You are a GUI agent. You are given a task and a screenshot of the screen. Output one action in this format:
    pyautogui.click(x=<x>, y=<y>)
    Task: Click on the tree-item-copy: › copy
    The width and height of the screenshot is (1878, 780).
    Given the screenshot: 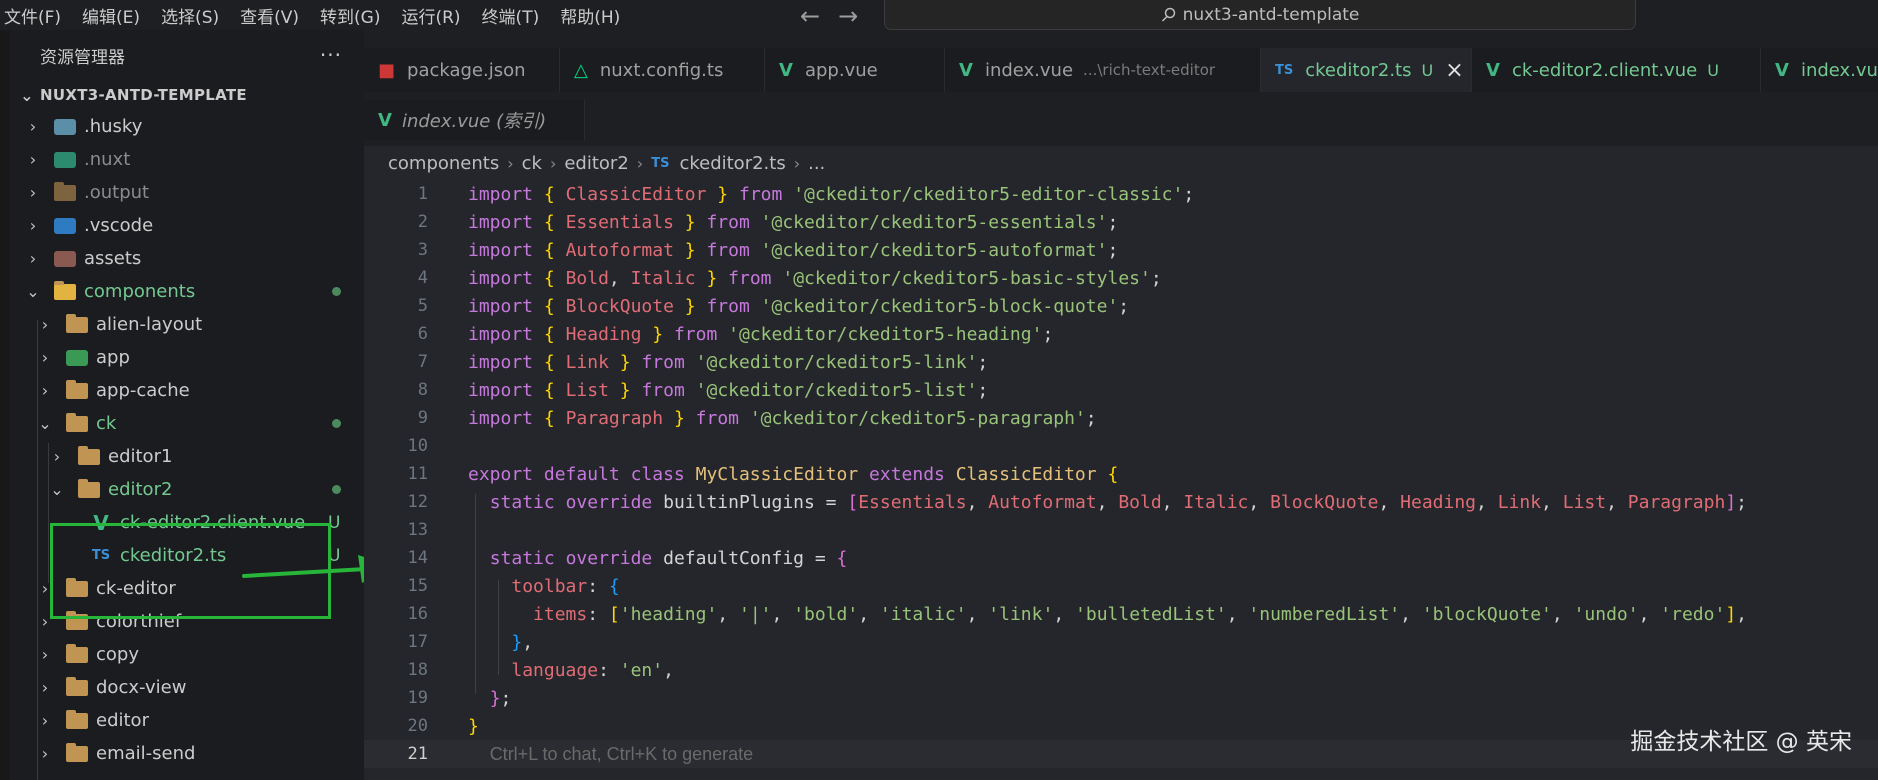 What is the action you would take?
    pyautogui.click(x=187, y=654)
    